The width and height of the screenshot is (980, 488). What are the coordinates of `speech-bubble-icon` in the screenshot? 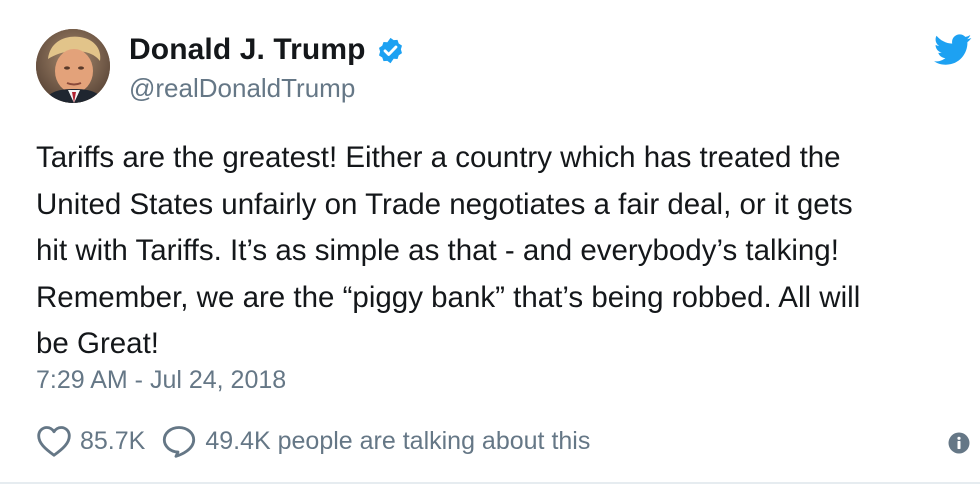 It's located at (179, 441).